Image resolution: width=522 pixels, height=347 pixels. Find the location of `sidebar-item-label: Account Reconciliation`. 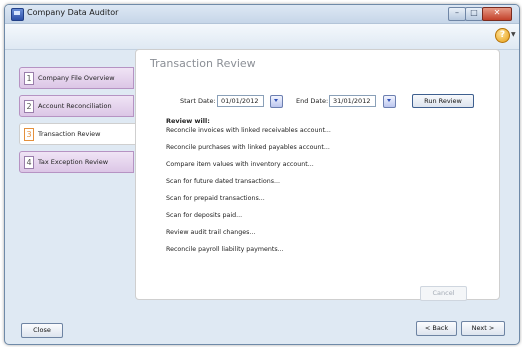

sidebar-item-label: Account Reconciliation is located at coordinates (75, 106).